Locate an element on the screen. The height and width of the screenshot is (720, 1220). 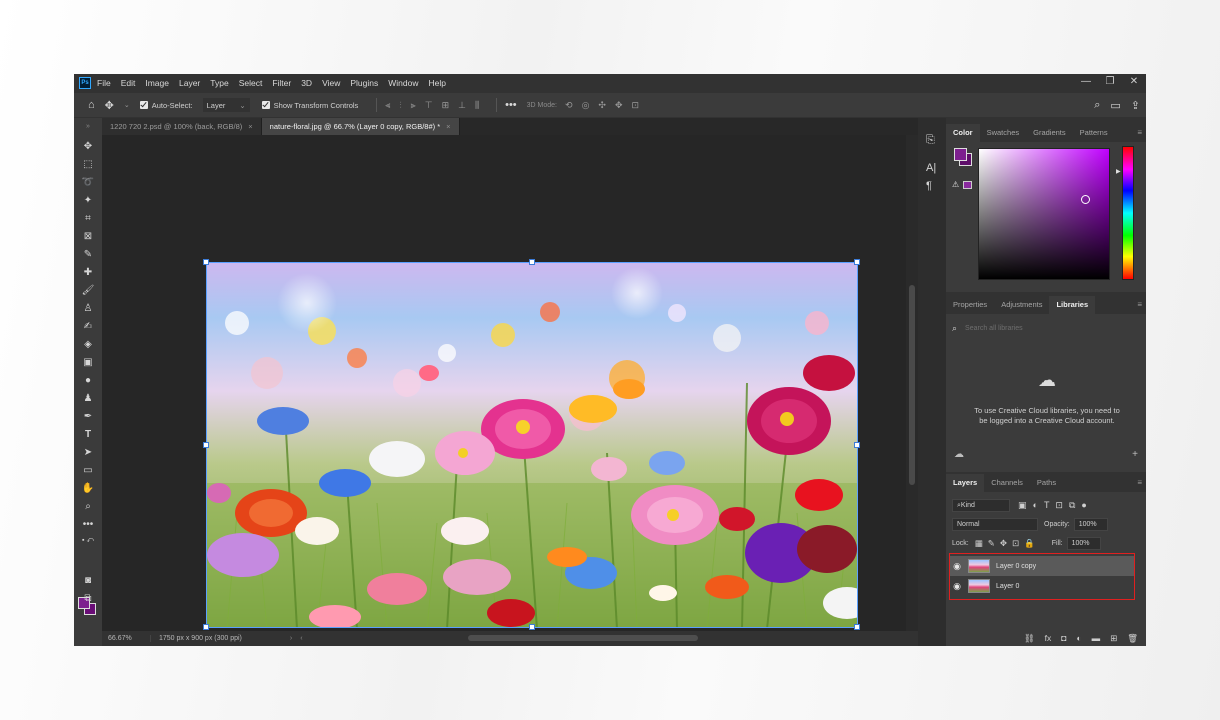
blend-mode-dropdown: Normal is located at coordinates (995, 524).